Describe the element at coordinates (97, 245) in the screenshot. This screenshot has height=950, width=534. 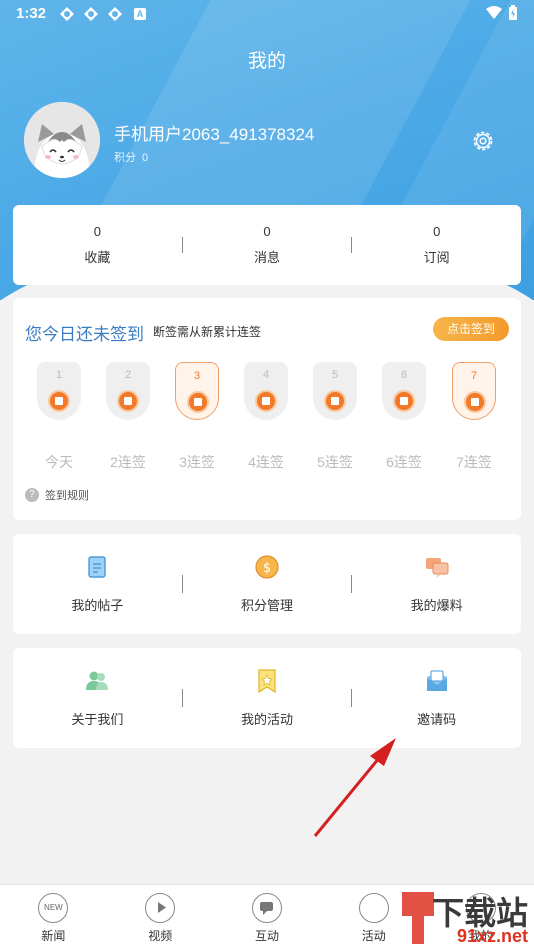
I see `stat-favorites: 0 收藏` at that location.